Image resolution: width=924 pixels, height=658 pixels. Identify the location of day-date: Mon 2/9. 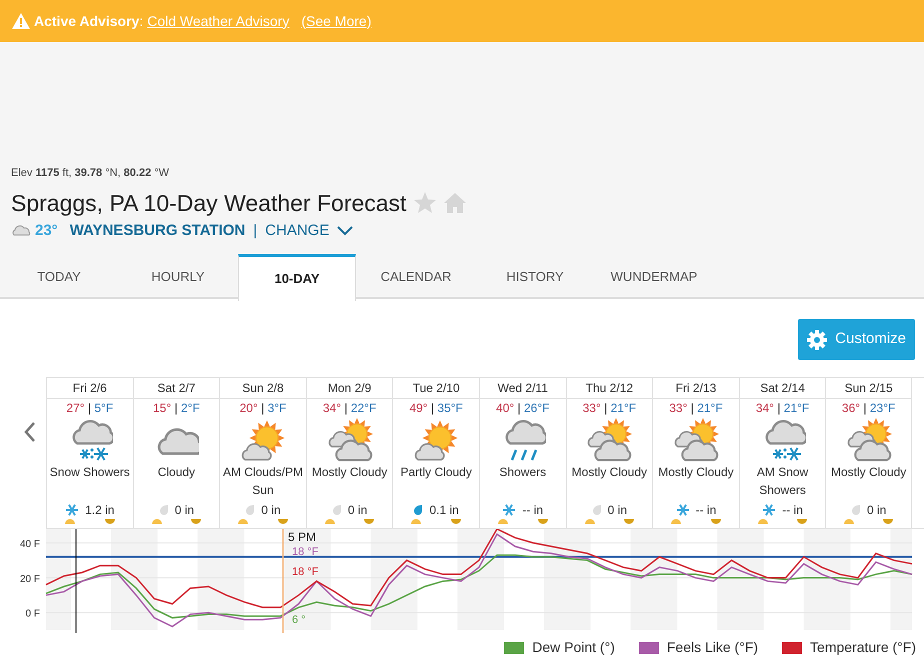
(349, 388).